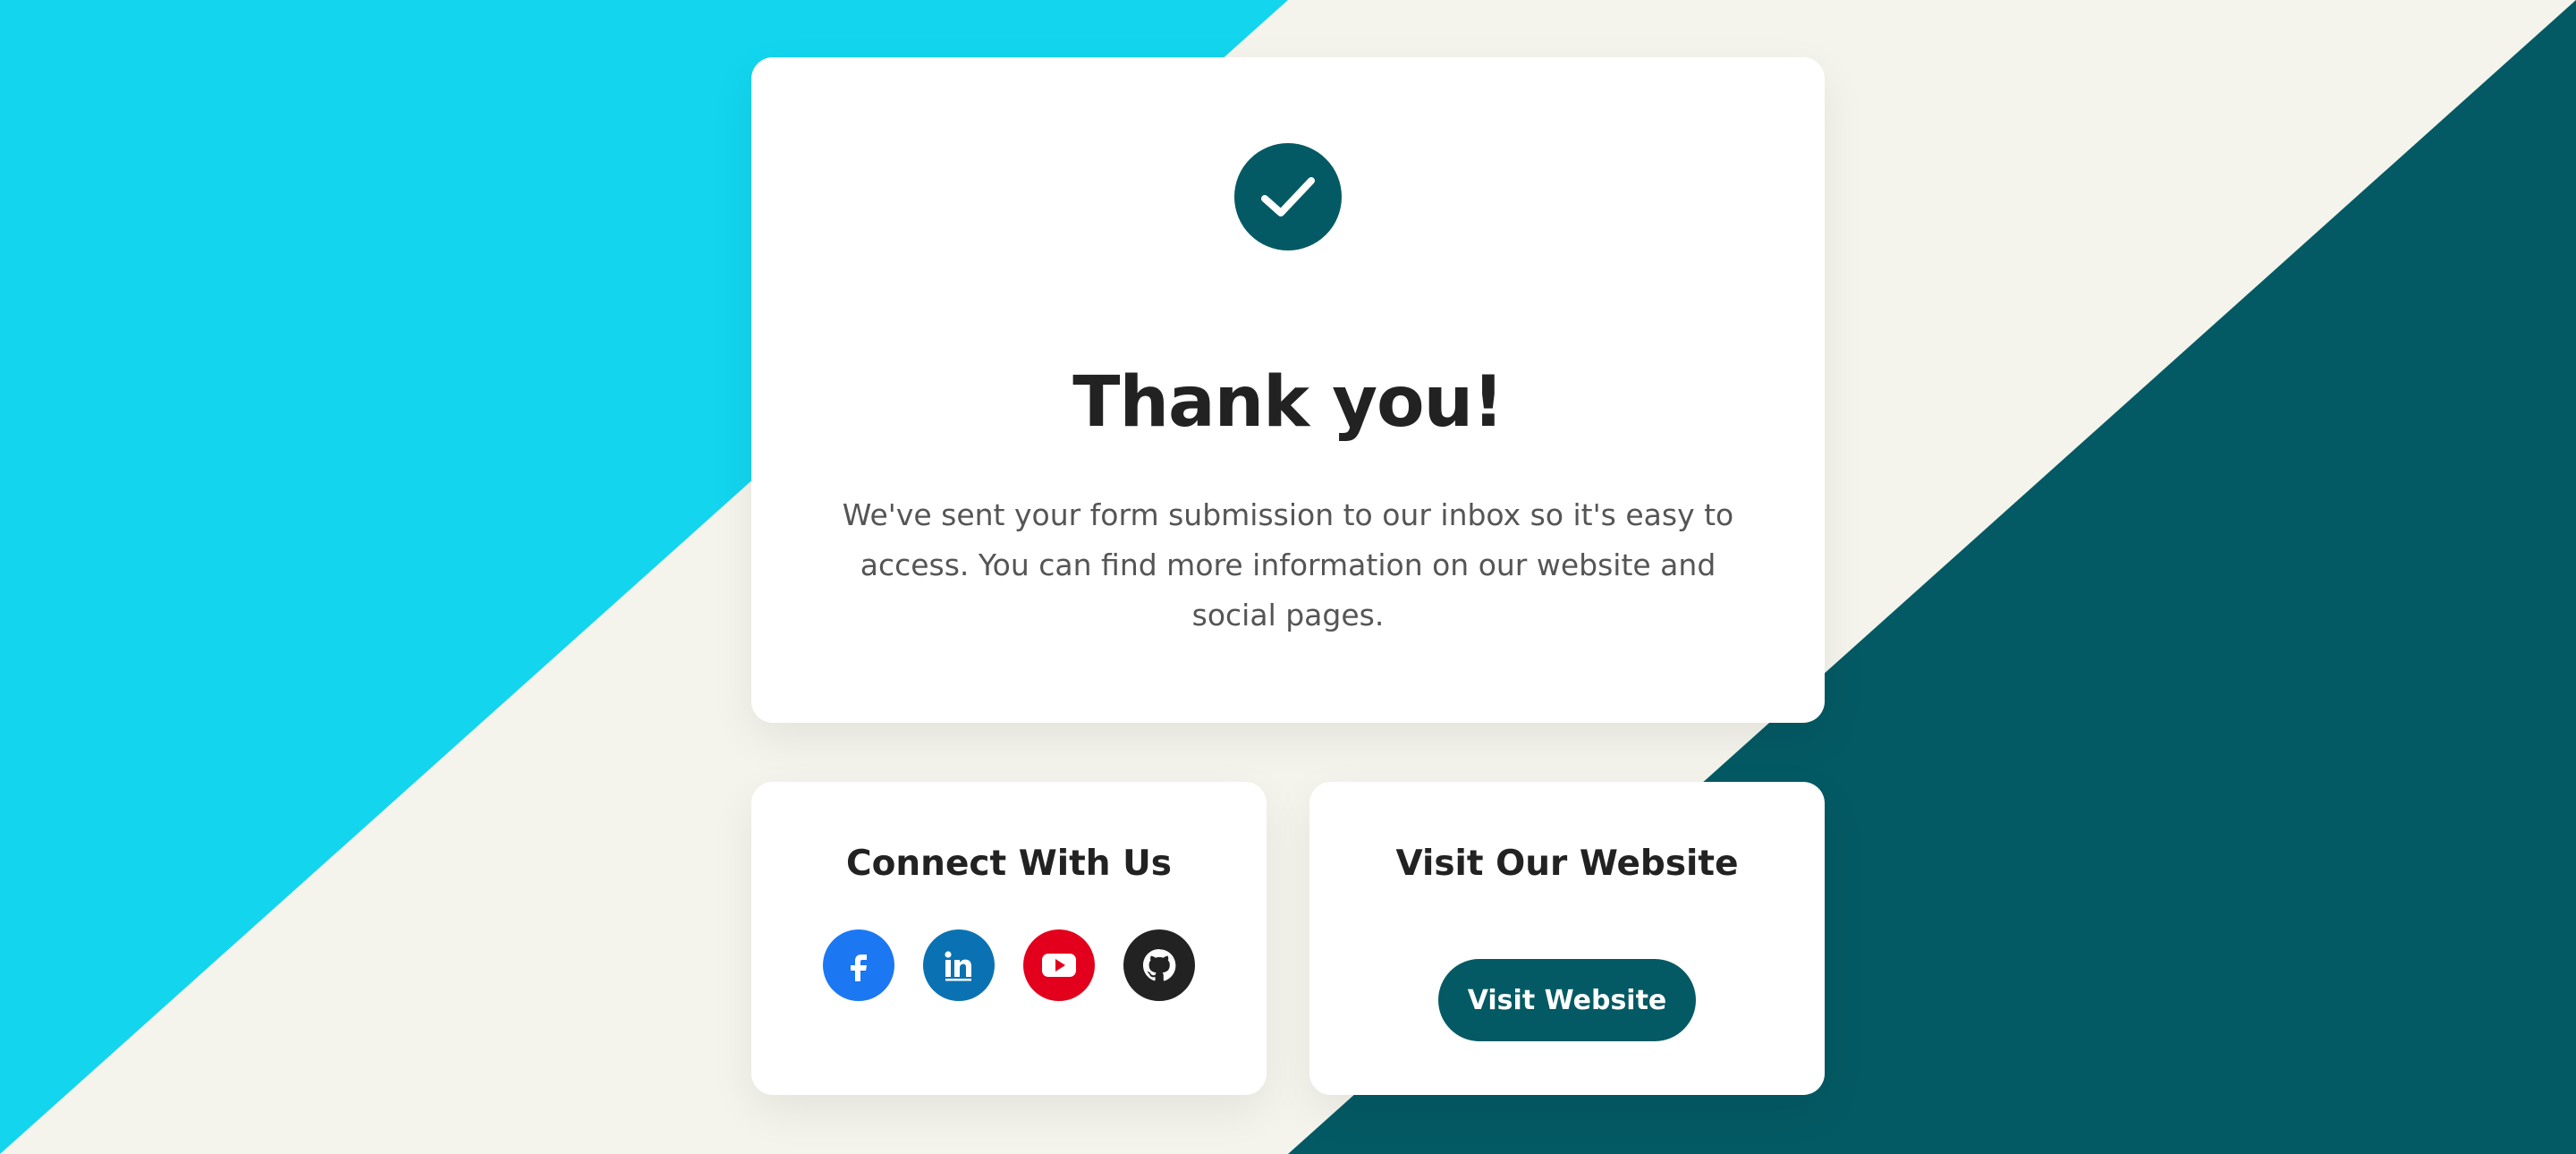  I want to click on page-title: Thank you!, so click(1288, 402).